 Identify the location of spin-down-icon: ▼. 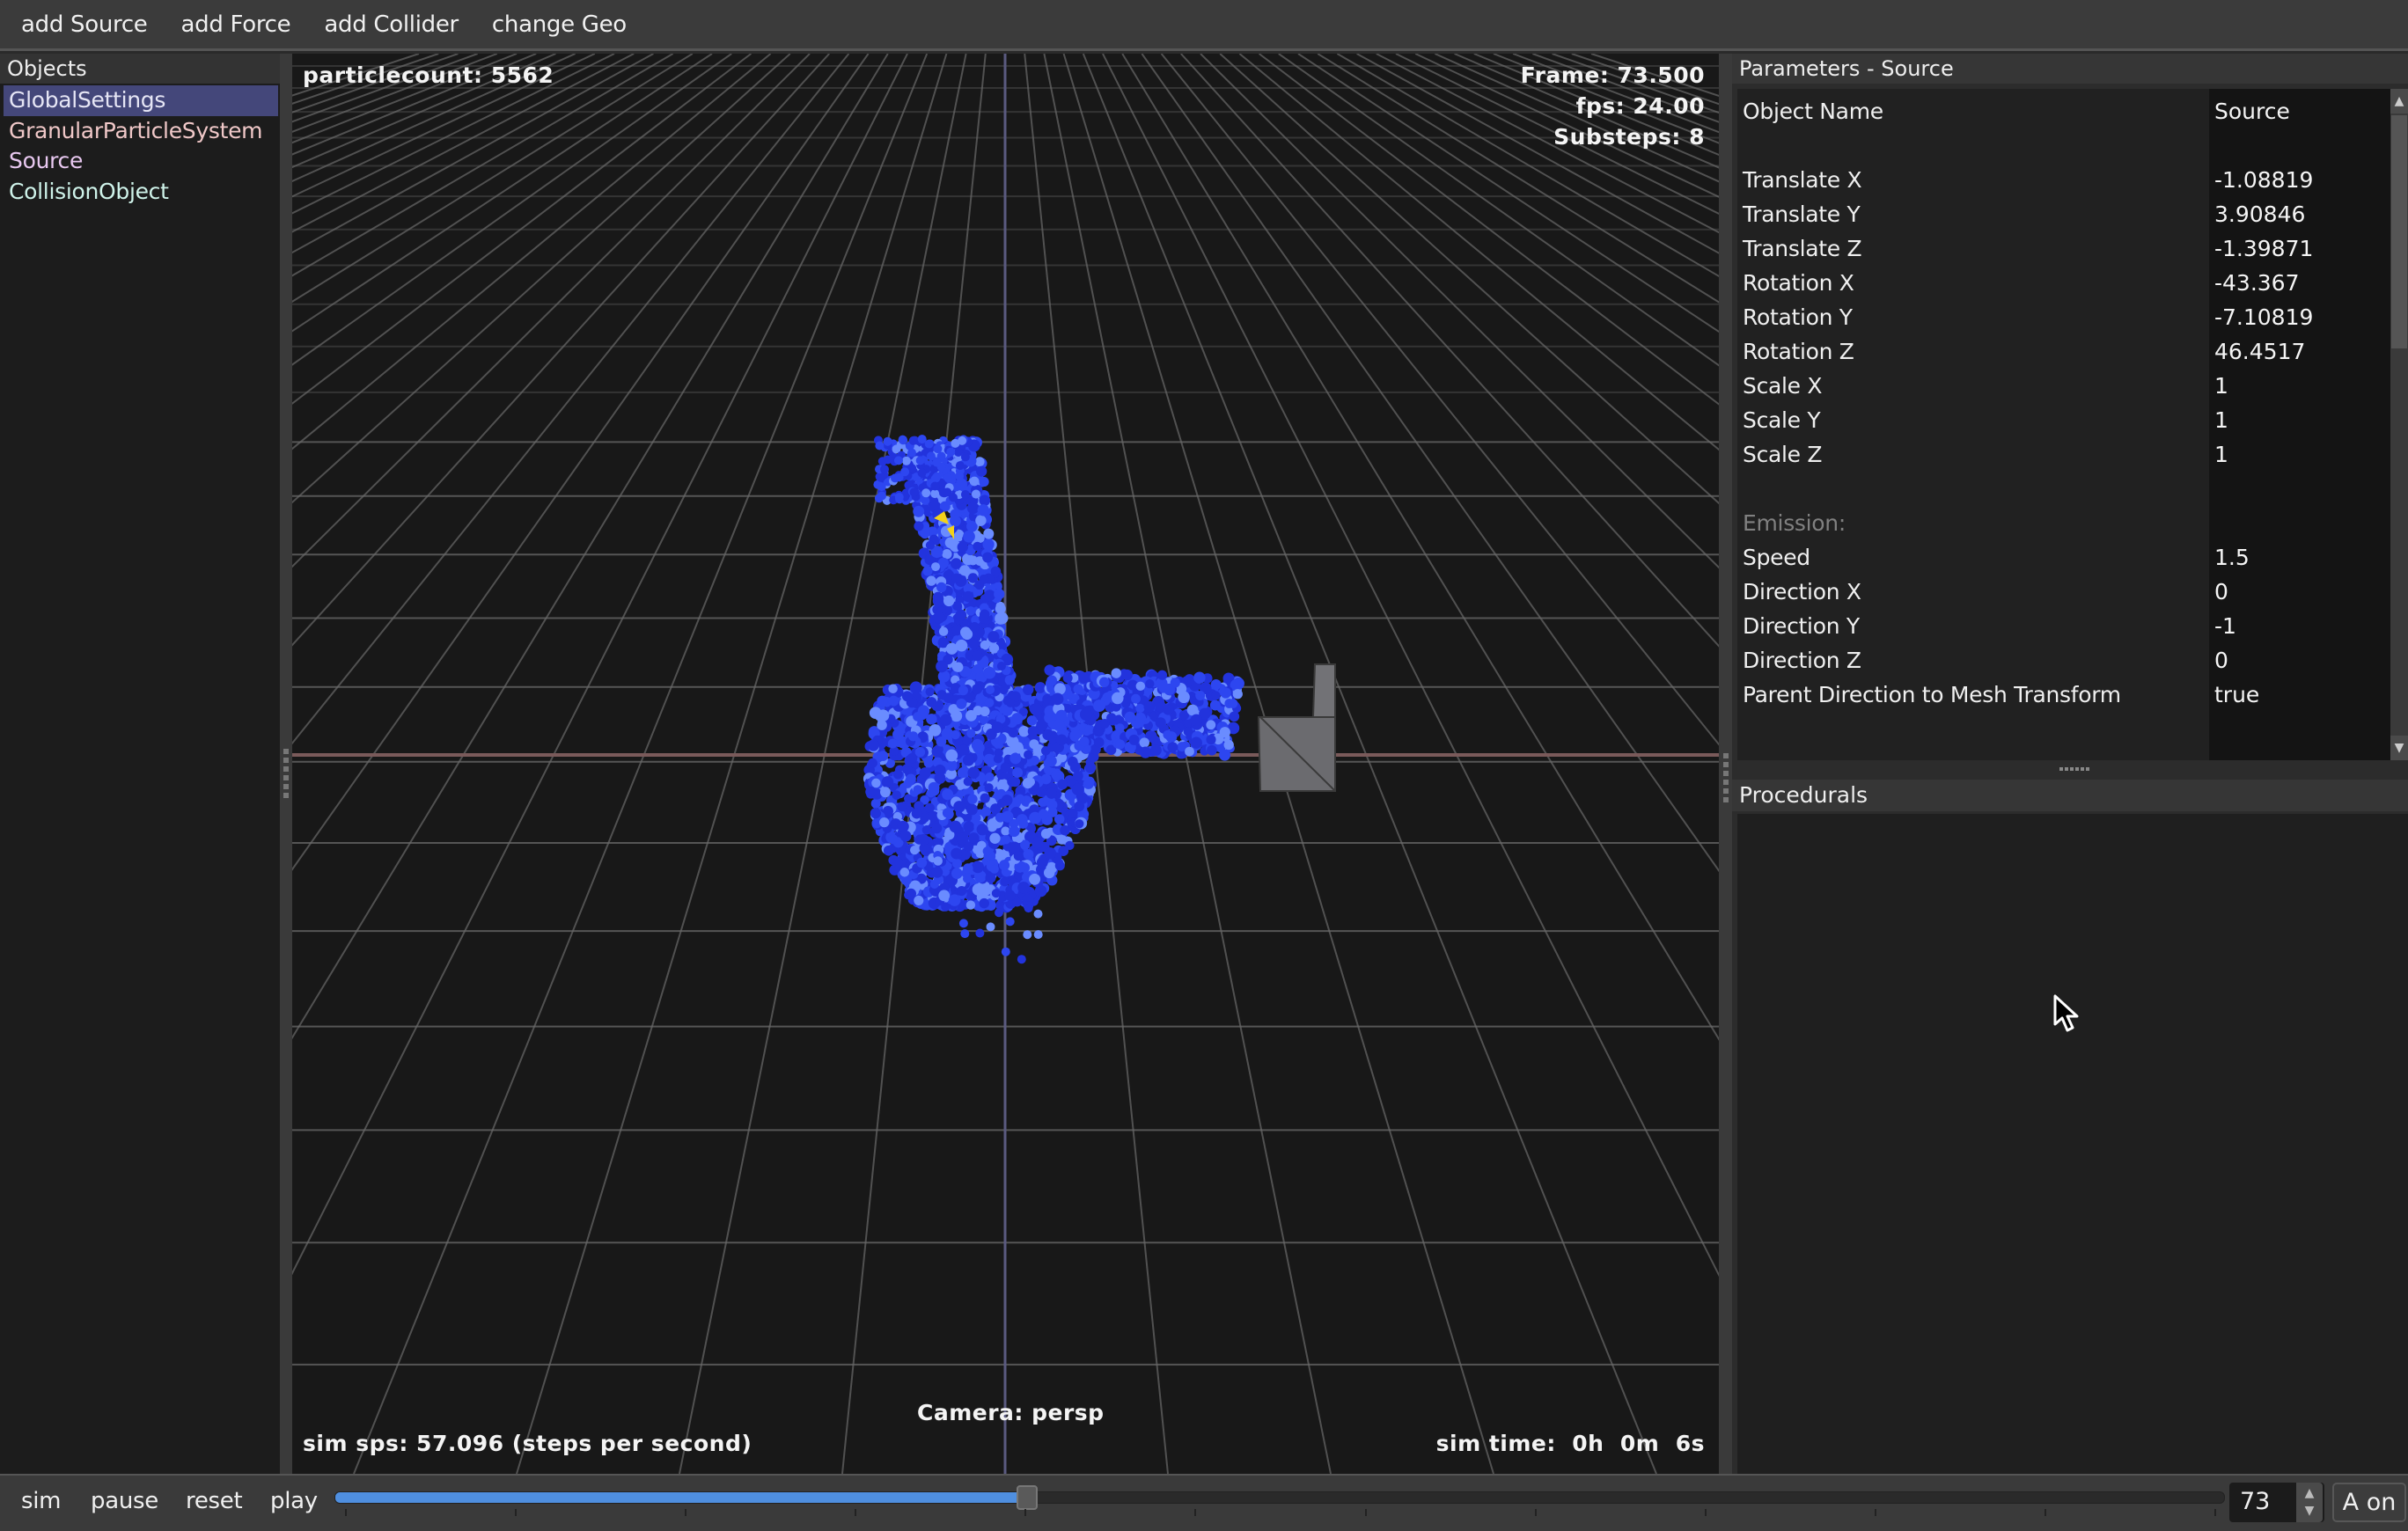
(2309, 1511).